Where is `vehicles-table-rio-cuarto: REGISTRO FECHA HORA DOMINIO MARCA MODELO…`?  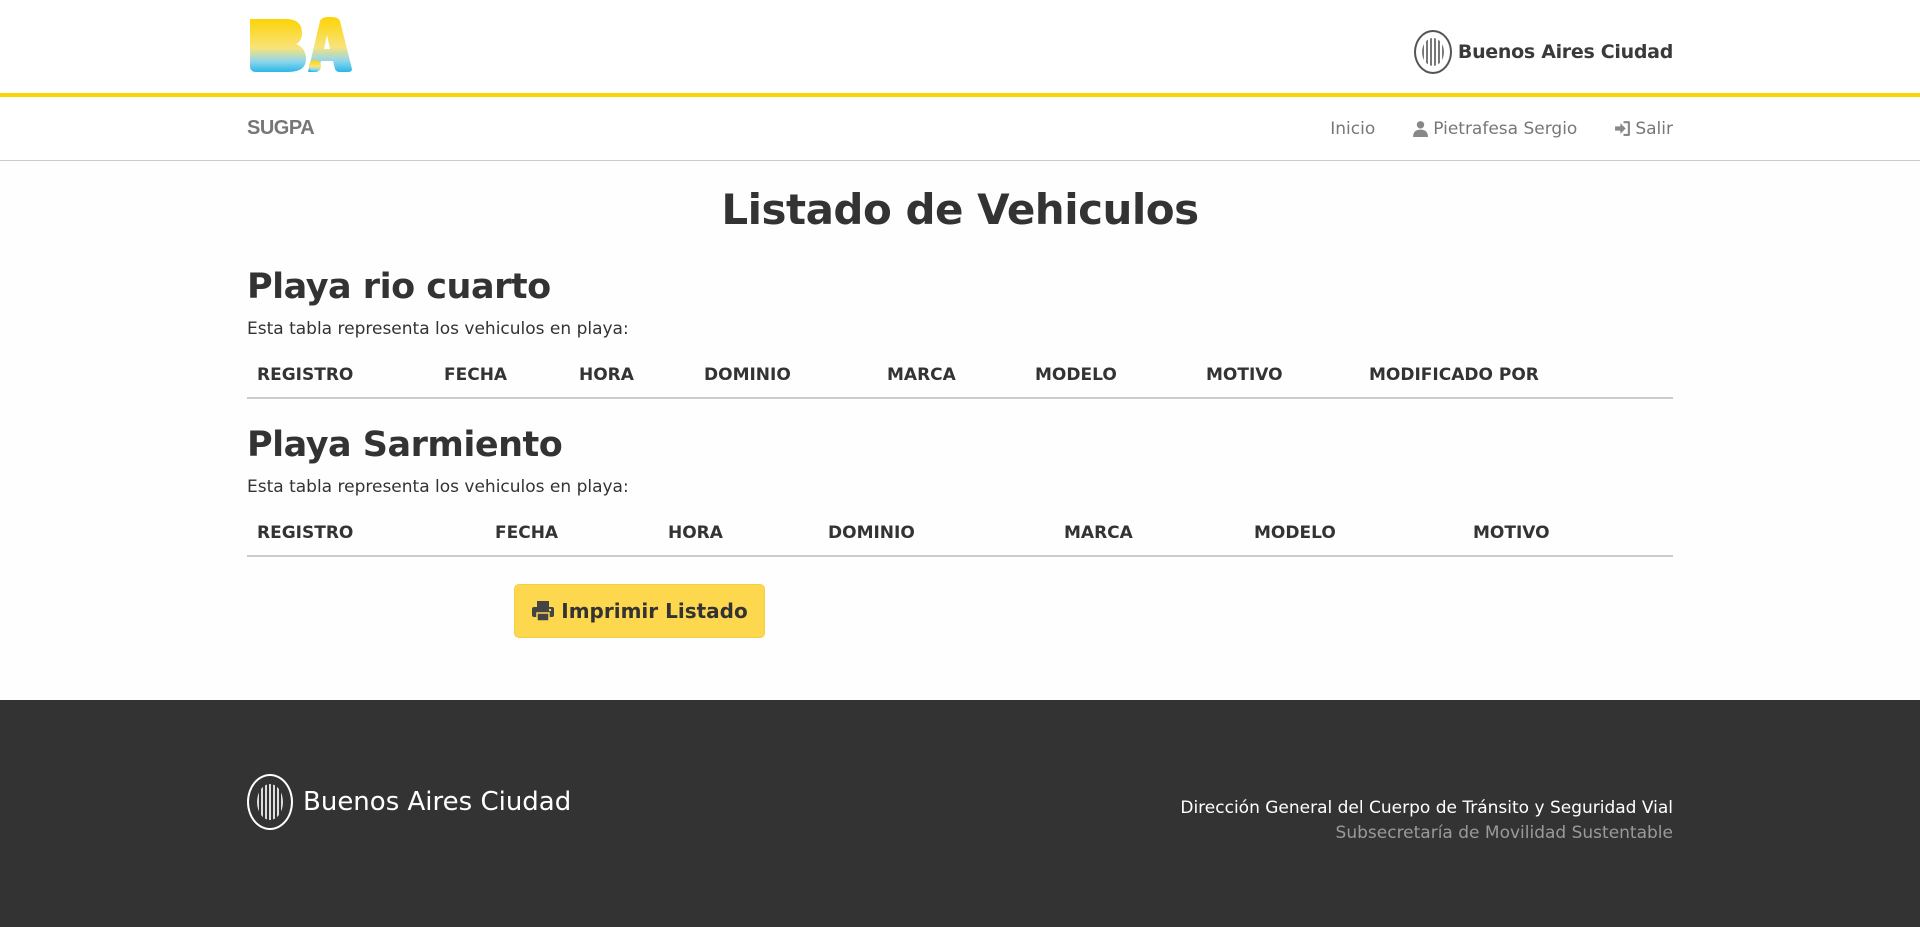
vehicles-table-rio-cuarto: REGISTRO FECHA HORA DOMINIO MARCA MODELO… is located at coordinates (960, 378).